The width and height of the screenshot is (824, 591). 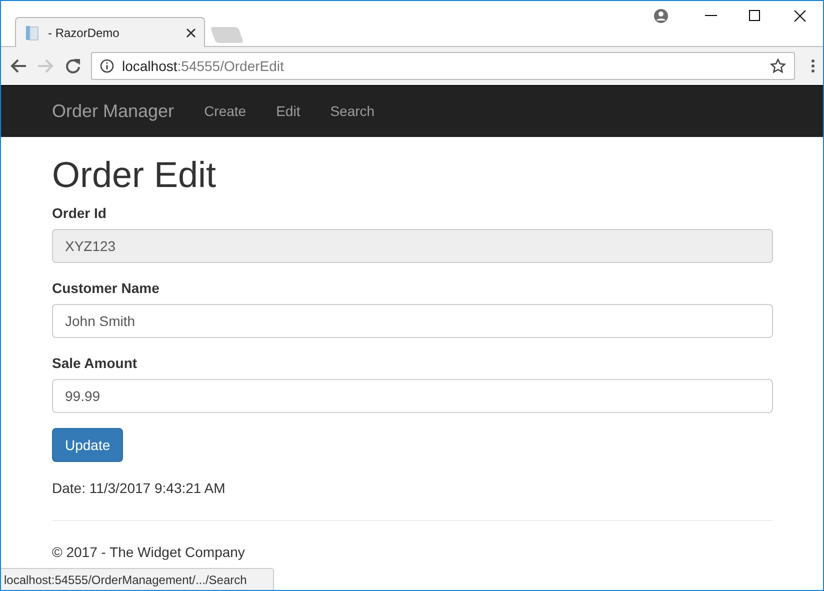 What do you see at coordinates (73, 66) in the screenshot?
I see `reload-icon` at bounding box center [73, 66].